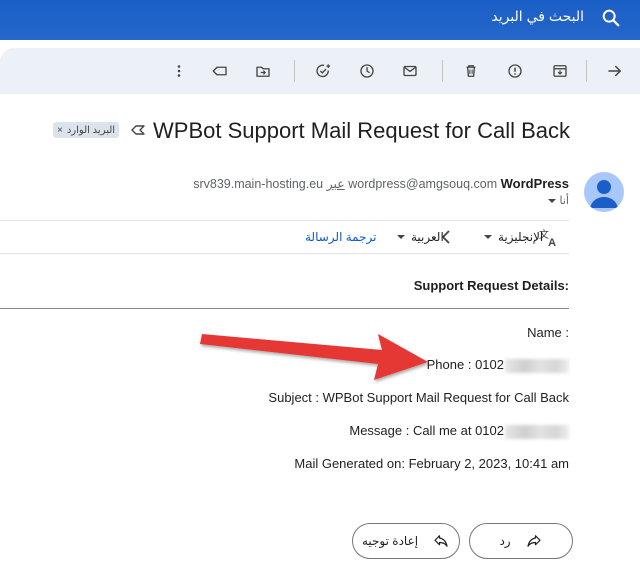 The width and height of the screenshot is (640, 568). Describe the element at coordinates (410, 71) in the screenshot. I see `mark-unread-icon` at that location.